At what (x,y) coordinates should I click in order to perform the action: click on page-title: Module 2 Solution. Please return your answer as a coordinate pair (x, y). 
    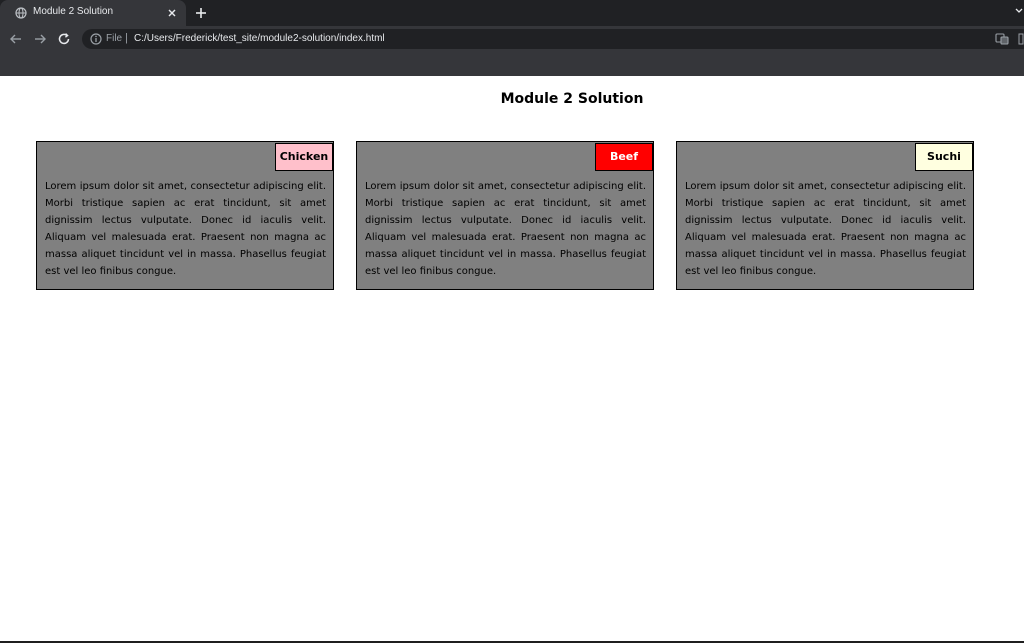
    Looking at the image, I should click on (572, 99).